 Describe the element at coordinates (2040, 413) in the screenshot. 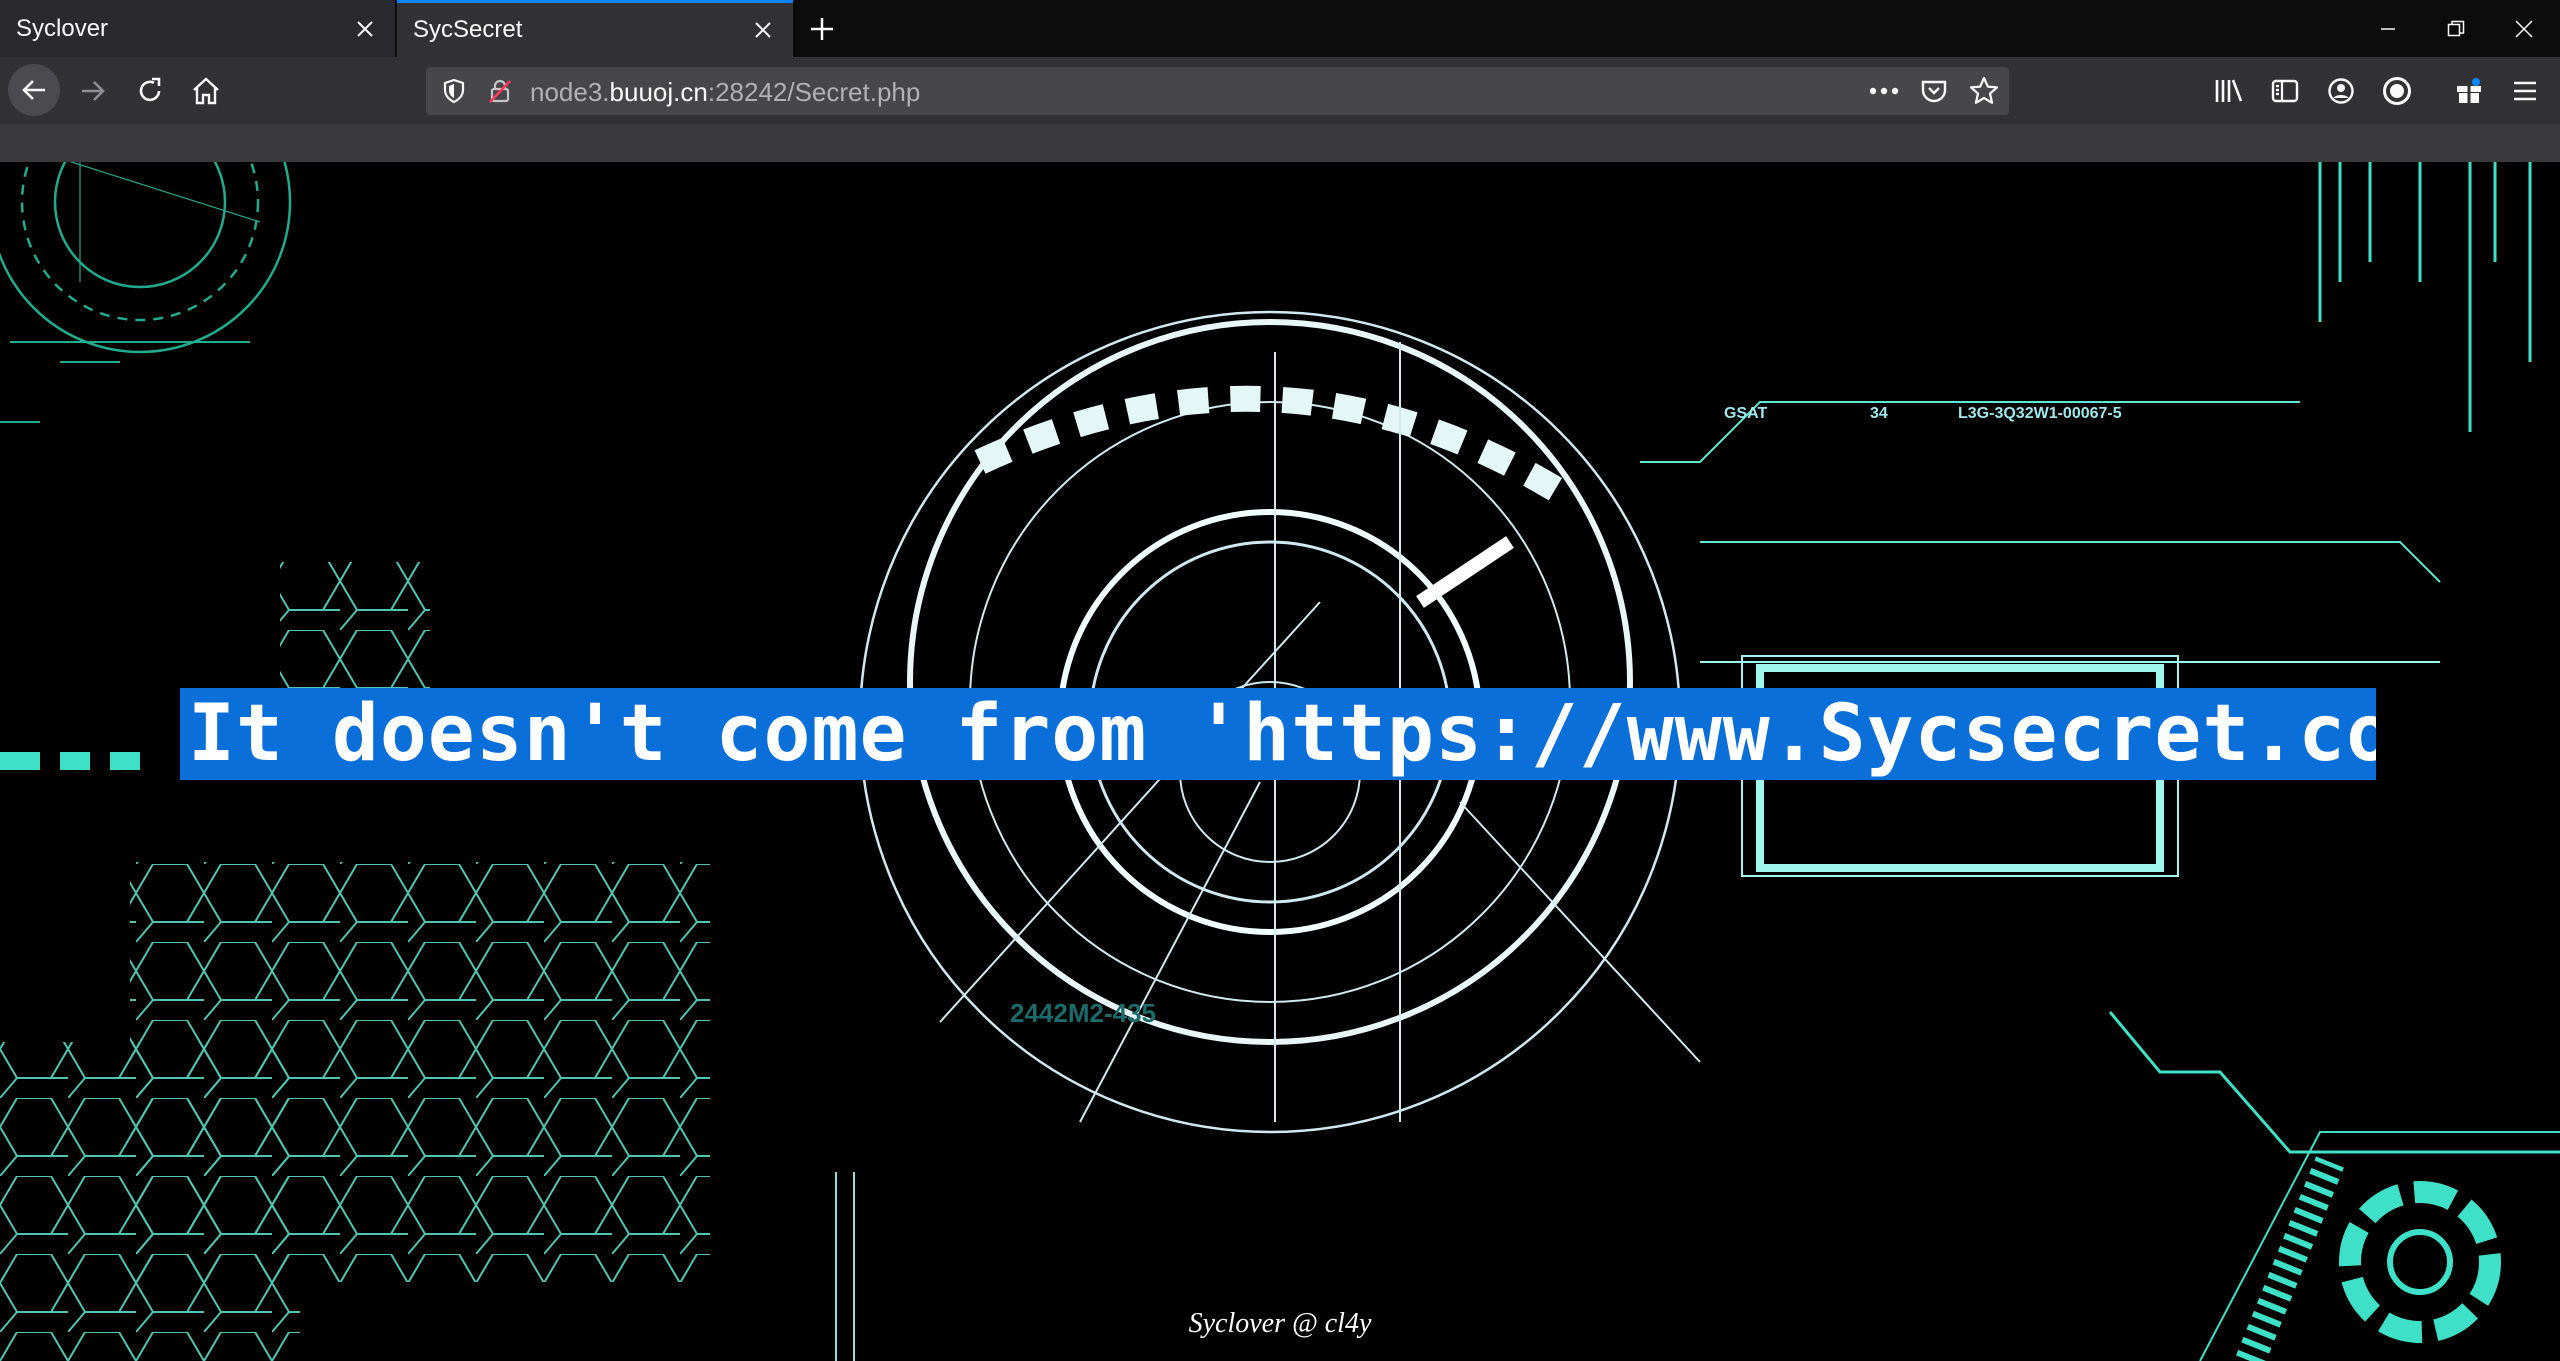

I see `hud-label-serial: L3G-3Q32W1-00067-5` at that location.